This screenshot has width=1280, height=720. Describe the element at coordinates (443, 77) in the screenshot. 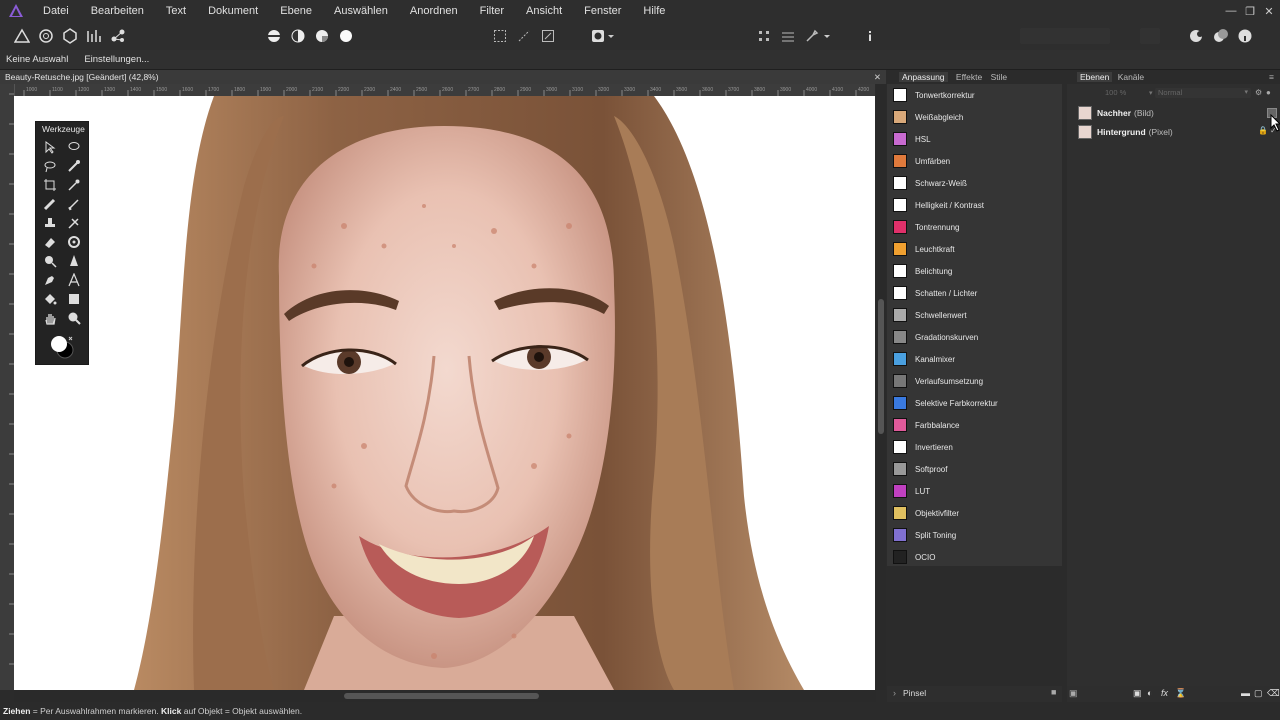

I see `document-tab: Beauty-Retusche.jpg [Geändert] (42,8%) ✕` at that location.